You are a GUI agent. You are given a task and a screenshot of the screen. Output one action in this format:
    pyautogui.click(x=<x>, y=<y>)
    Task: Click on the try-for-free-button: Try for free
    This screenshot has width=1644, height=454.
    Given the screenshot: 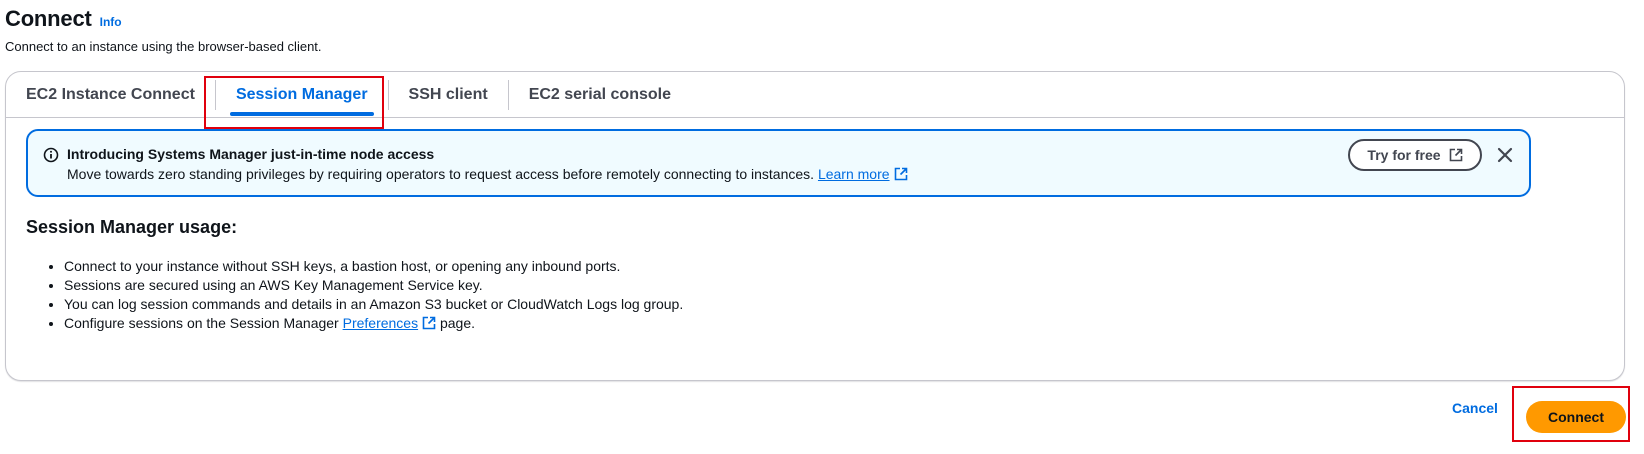 What is the action you would take?
    pyautogui.click(x=1415, y=155)
    